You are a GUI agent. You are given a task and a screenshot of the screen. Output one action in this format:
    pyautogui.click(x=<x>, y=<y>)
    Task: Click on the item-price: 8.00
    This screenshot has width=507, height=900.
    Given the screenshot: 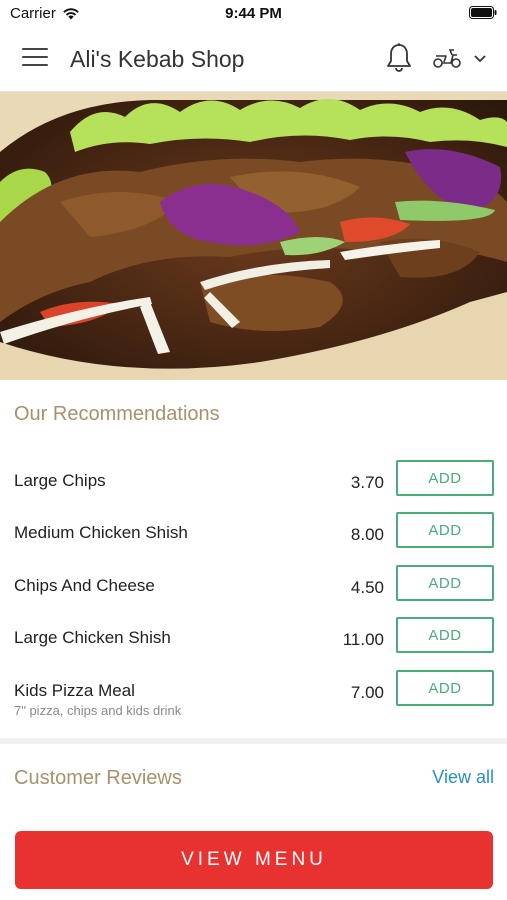 What is the action you would take?
    pyautogui.click(x=367, y=534)
    